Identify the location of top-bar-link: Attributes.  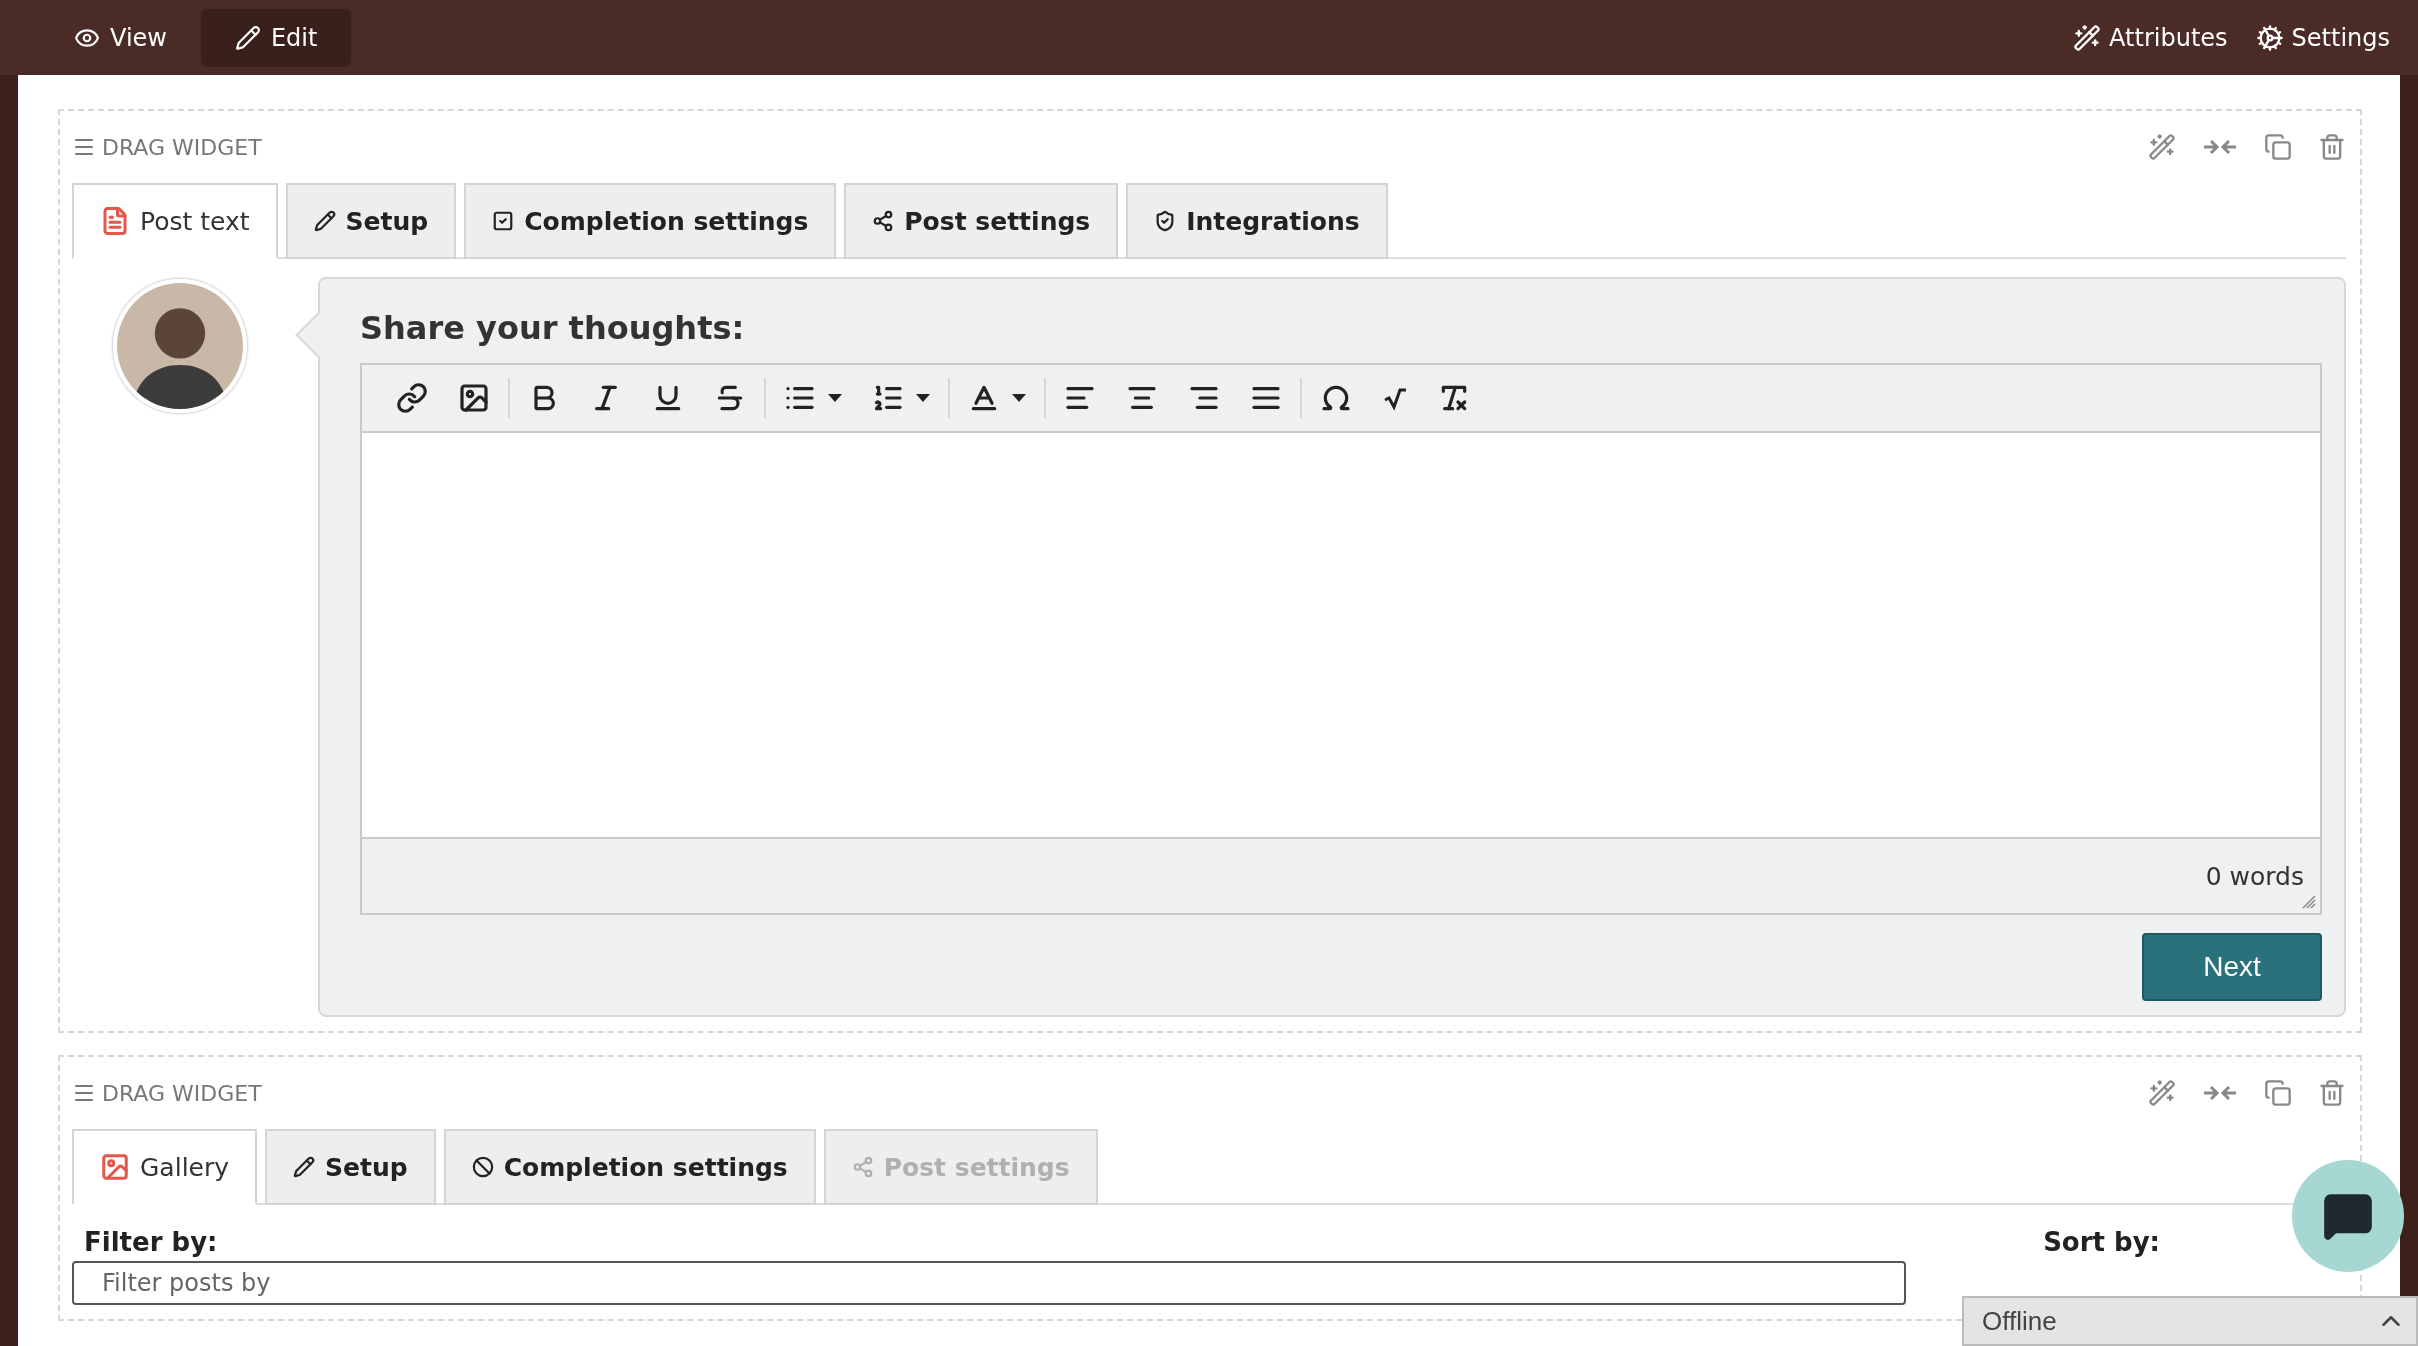
(2150, 37).